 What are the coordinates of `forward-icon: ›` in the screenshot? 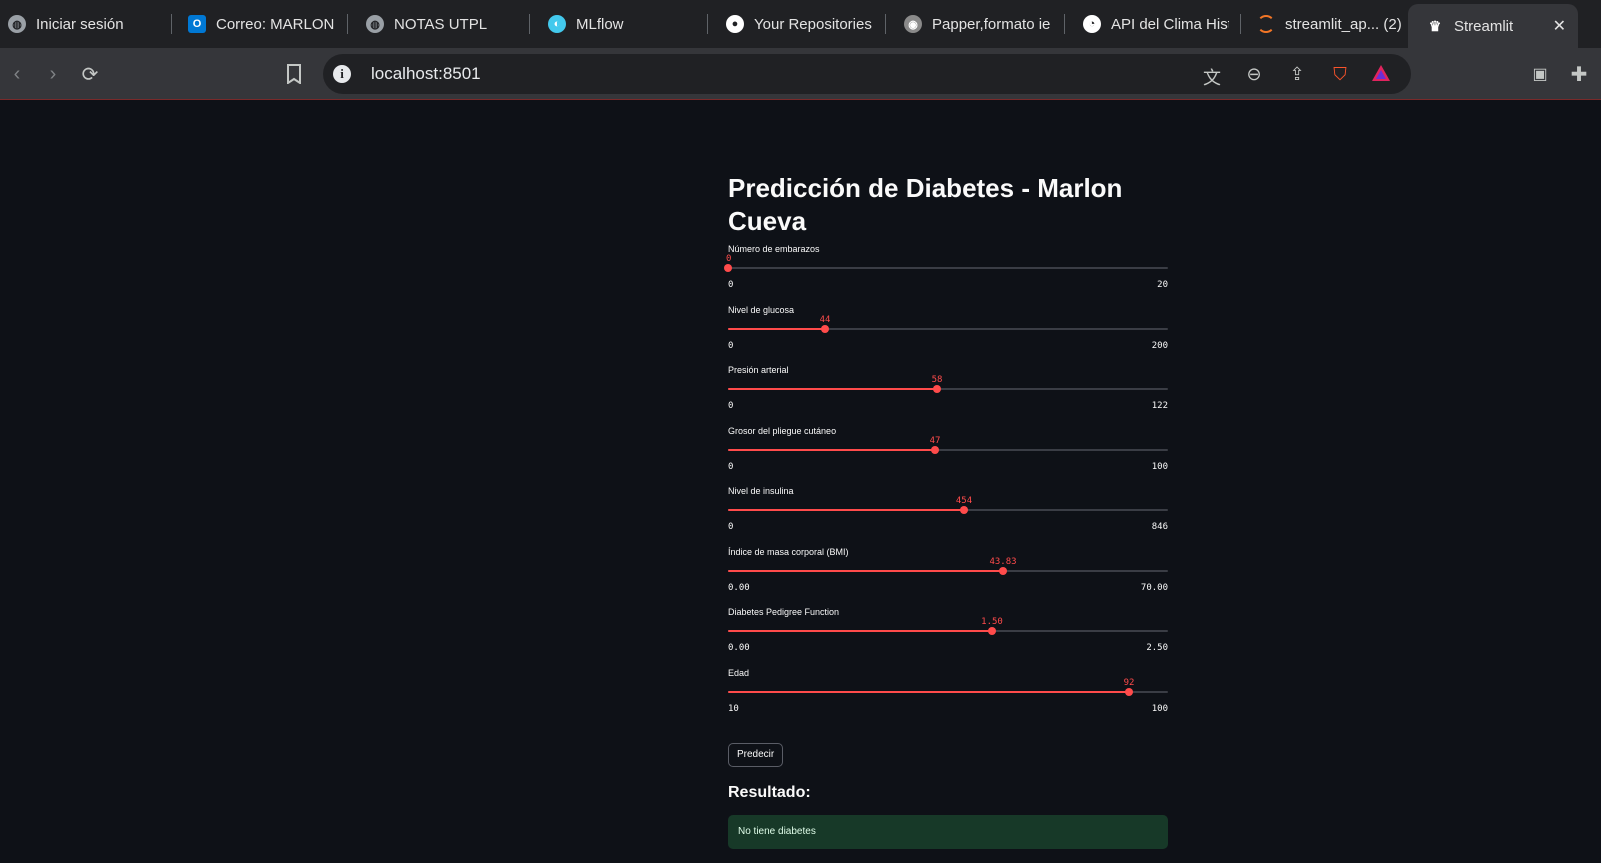 It's located at (53, 74).